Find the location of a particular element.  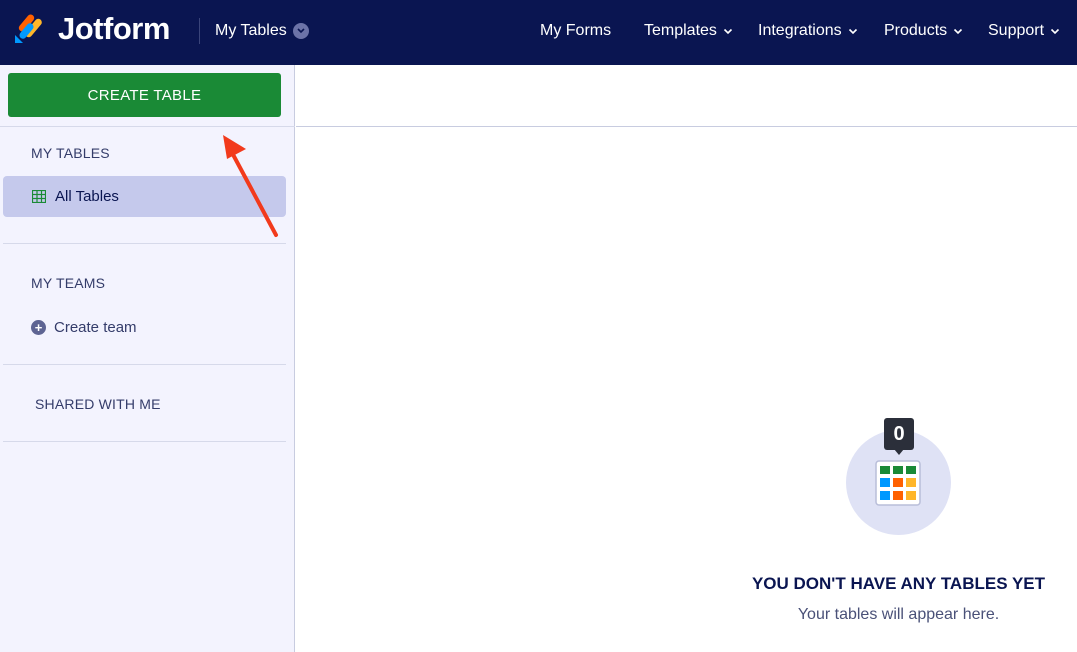

my-teams-section-title: MY TEAMS is located at coordinates (68, 283).